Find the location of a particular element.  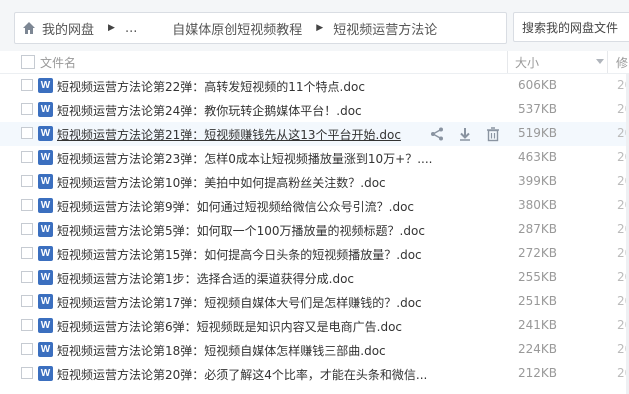

file-size: 519KB is located at coordinates (538, 133).